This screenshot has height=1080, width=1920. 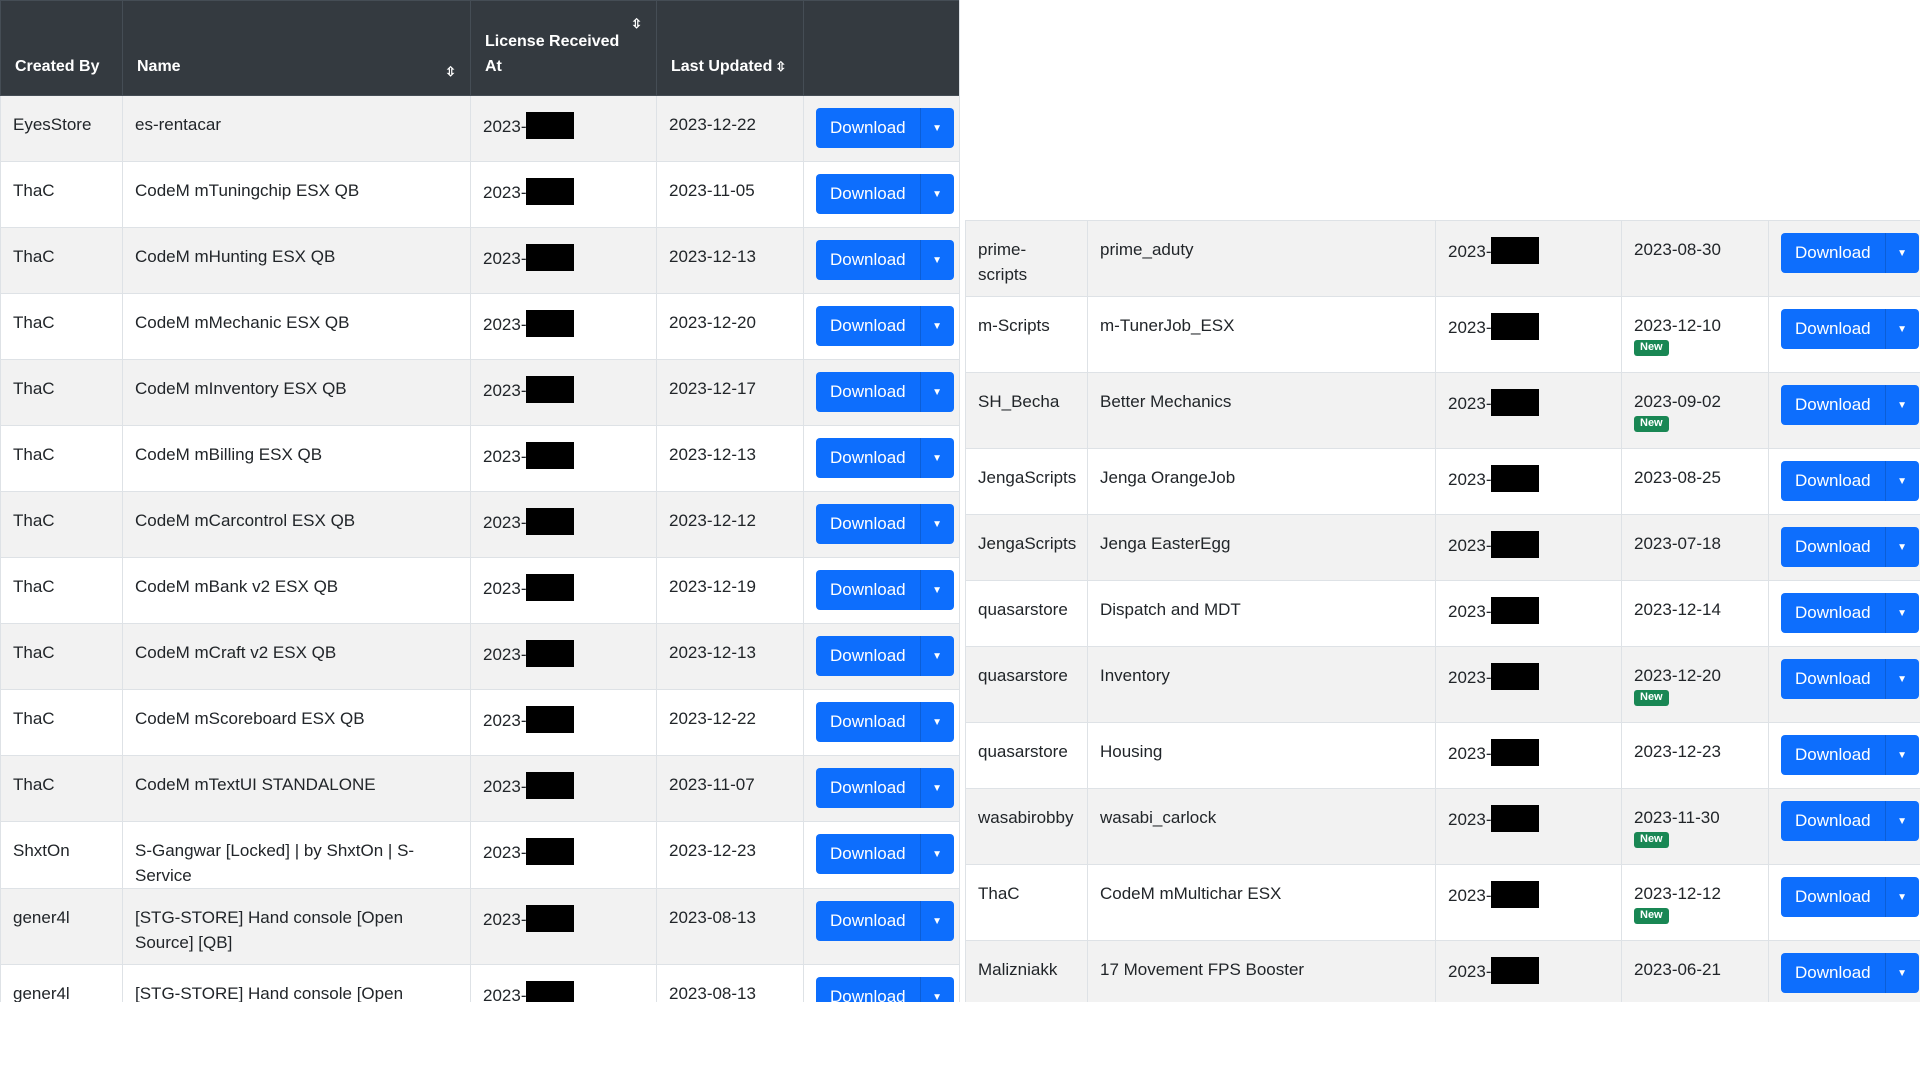 What do you see at coordinates (245, 520) in the screenshot?
I see `resource-name: CodeM mCarcontrol ESX QB` at bounding box center [245, 520].